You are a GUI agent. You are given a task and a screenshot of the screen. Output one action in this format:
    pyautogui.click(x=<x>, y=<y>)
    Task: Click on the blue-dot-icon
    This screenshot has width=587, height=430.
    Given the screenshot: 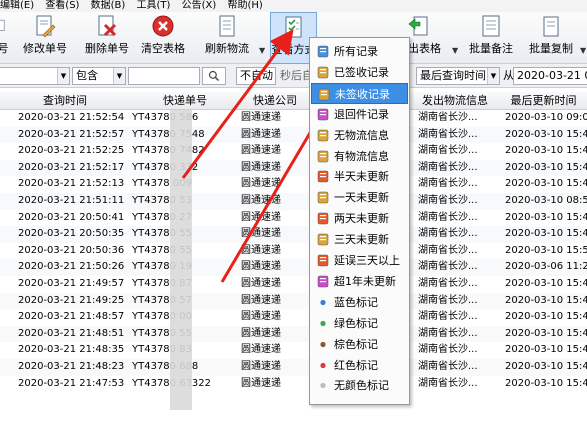 What is the action you would take?
    pyautogui.click(x=323, y=302)
    